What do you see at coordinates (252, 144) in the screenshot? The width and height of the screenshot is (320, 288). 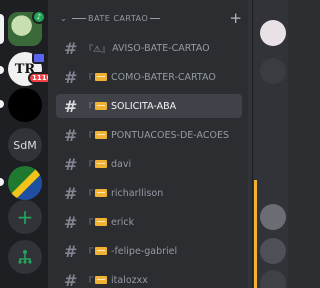 I see `member-list-divider` at bounding box center [252, 144].